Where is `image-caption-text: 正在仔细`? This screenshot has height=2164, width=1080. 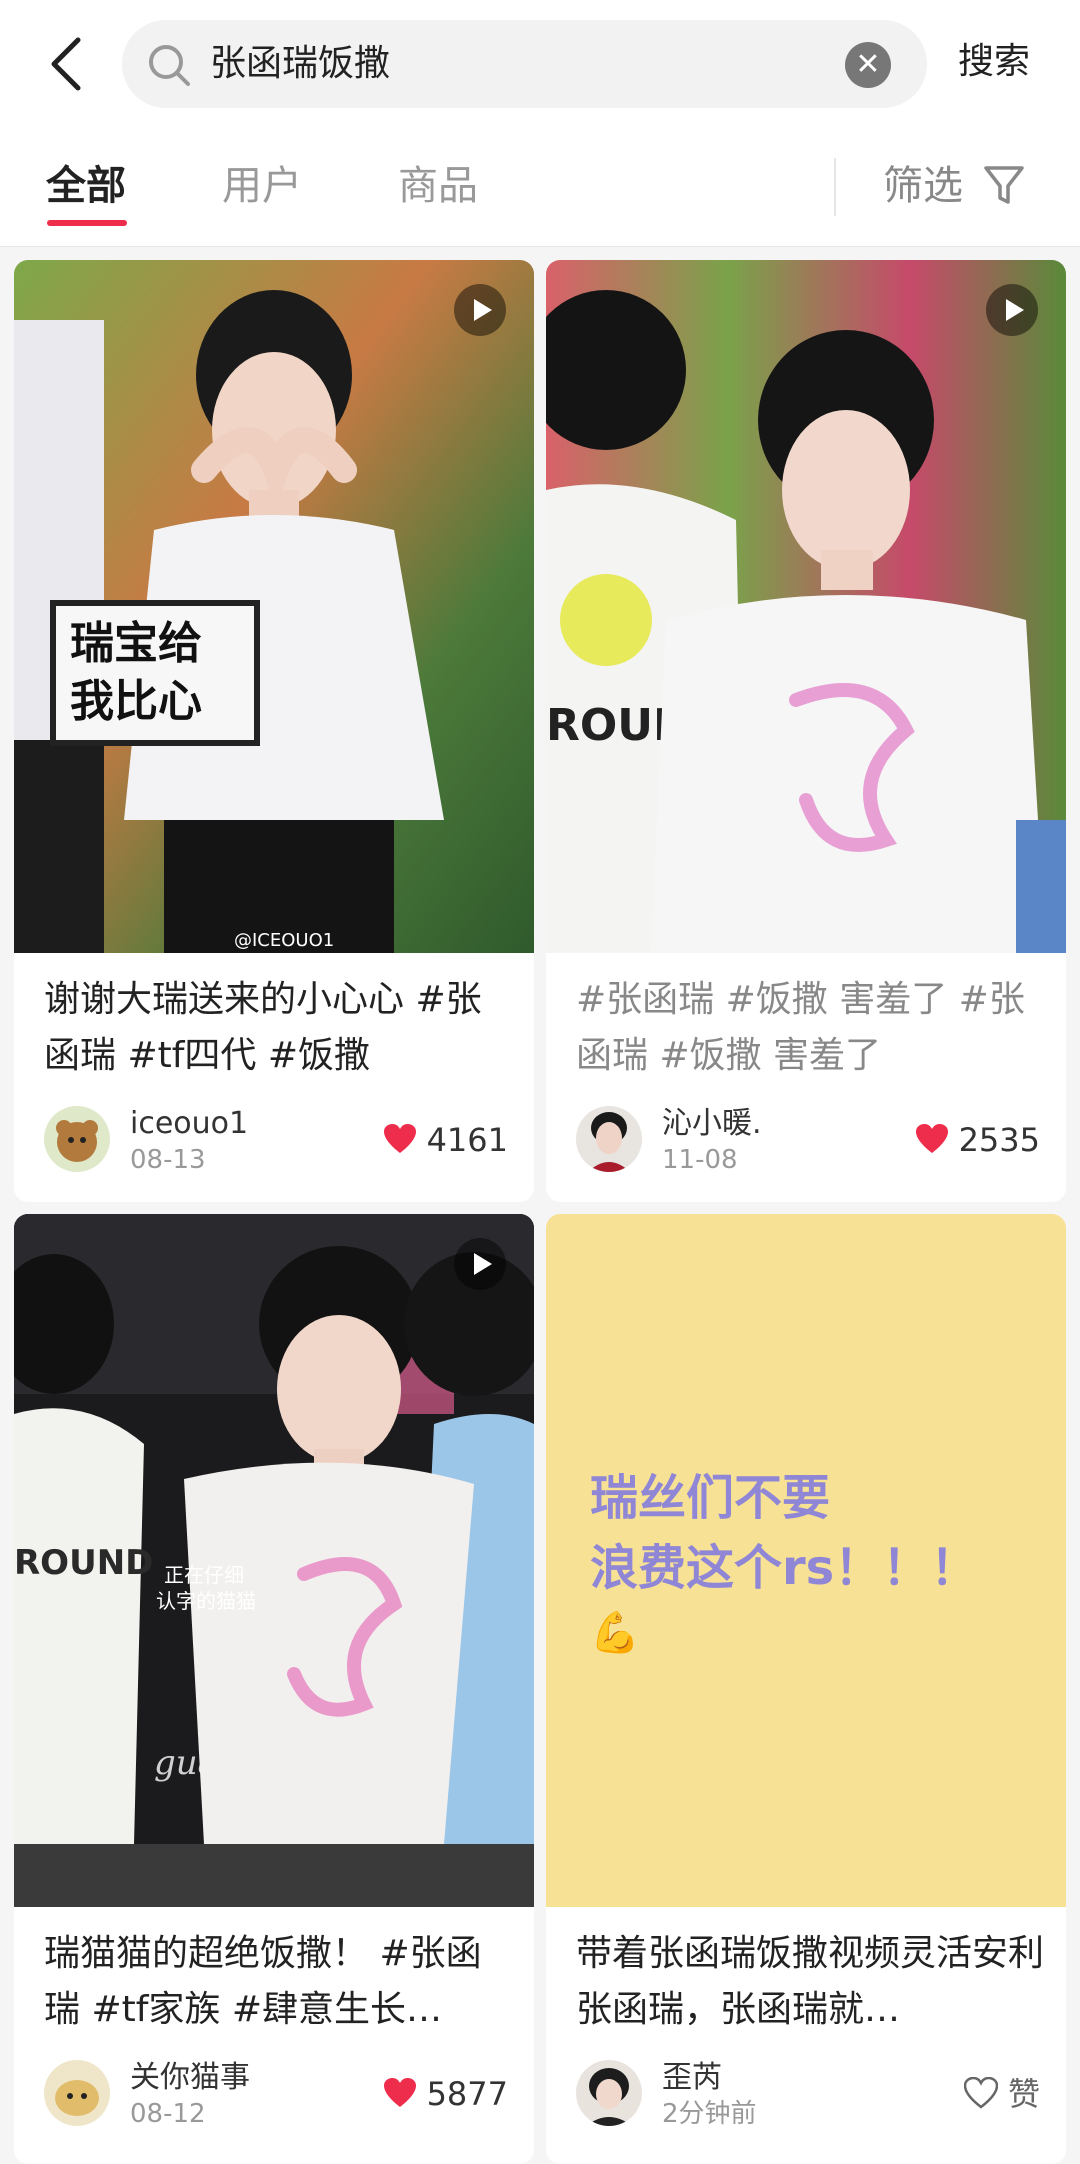
image-caption-text: 正在仔细 is located at coordinates (204, 1575).